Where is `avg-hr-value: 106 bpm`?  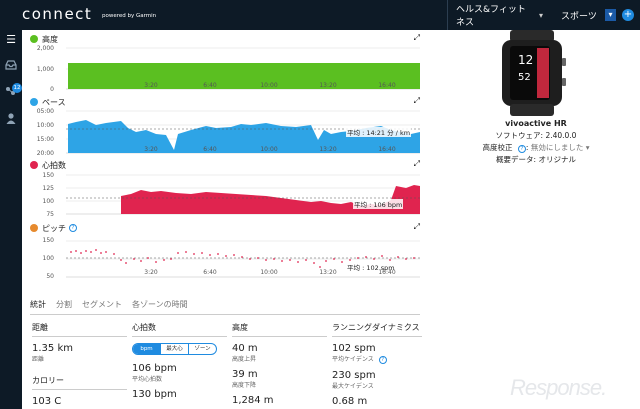
avg-hr-value: 106 bpm is located at coordinates (154, 368).